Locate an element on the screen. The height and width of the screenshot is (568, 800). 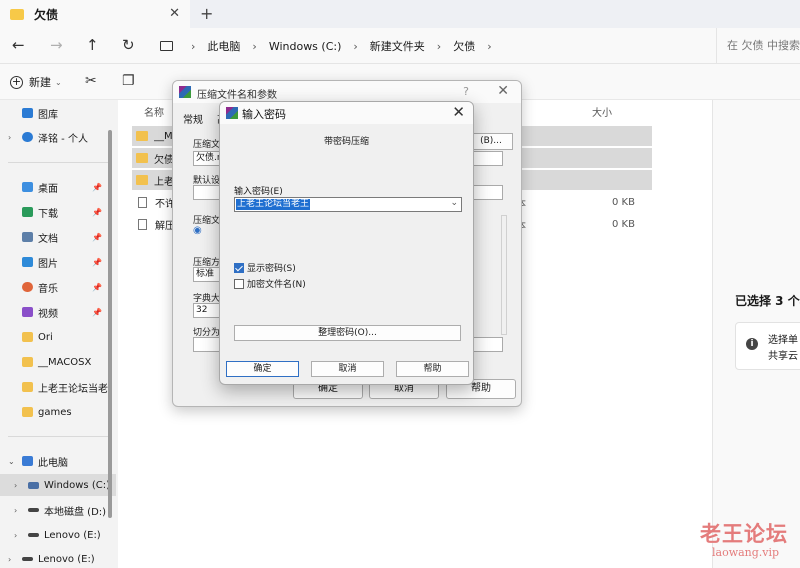
sidebar-item-this-pc: ⌄ 此电脑 is located at coordinates (58, 461).